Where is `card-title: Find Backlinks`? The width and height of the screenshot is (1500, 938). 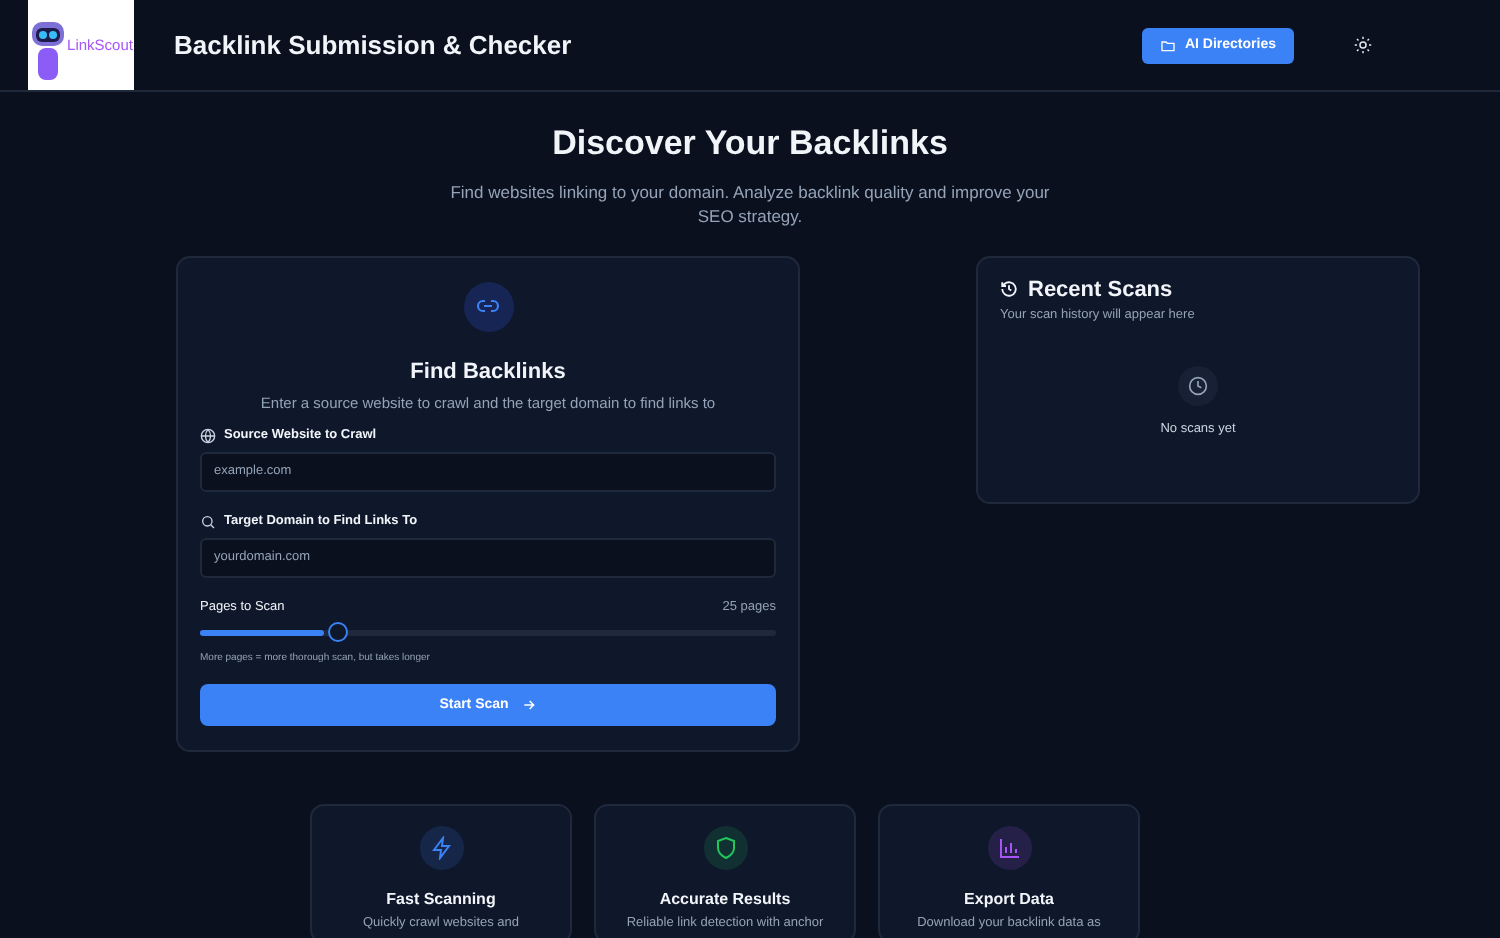 card-title: Find Backlinks is located at coordinates (488, 371).